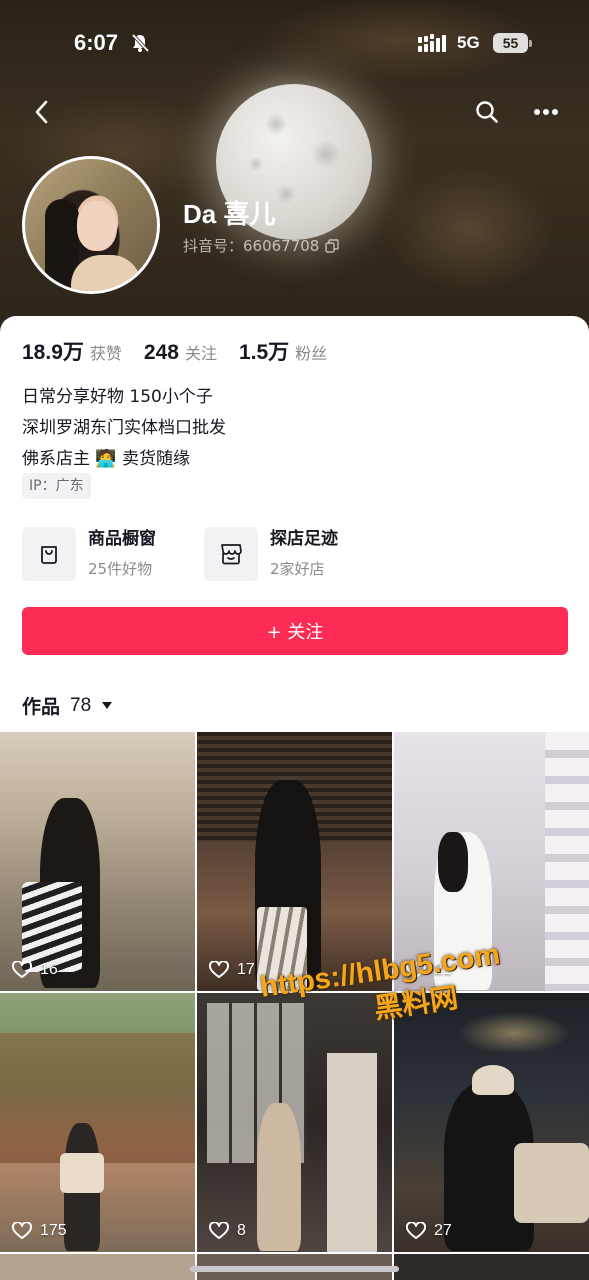 The width and height of the screenshot is (589, 1280). I want to click on feature-title: 探店足迹, so click(304, 539).